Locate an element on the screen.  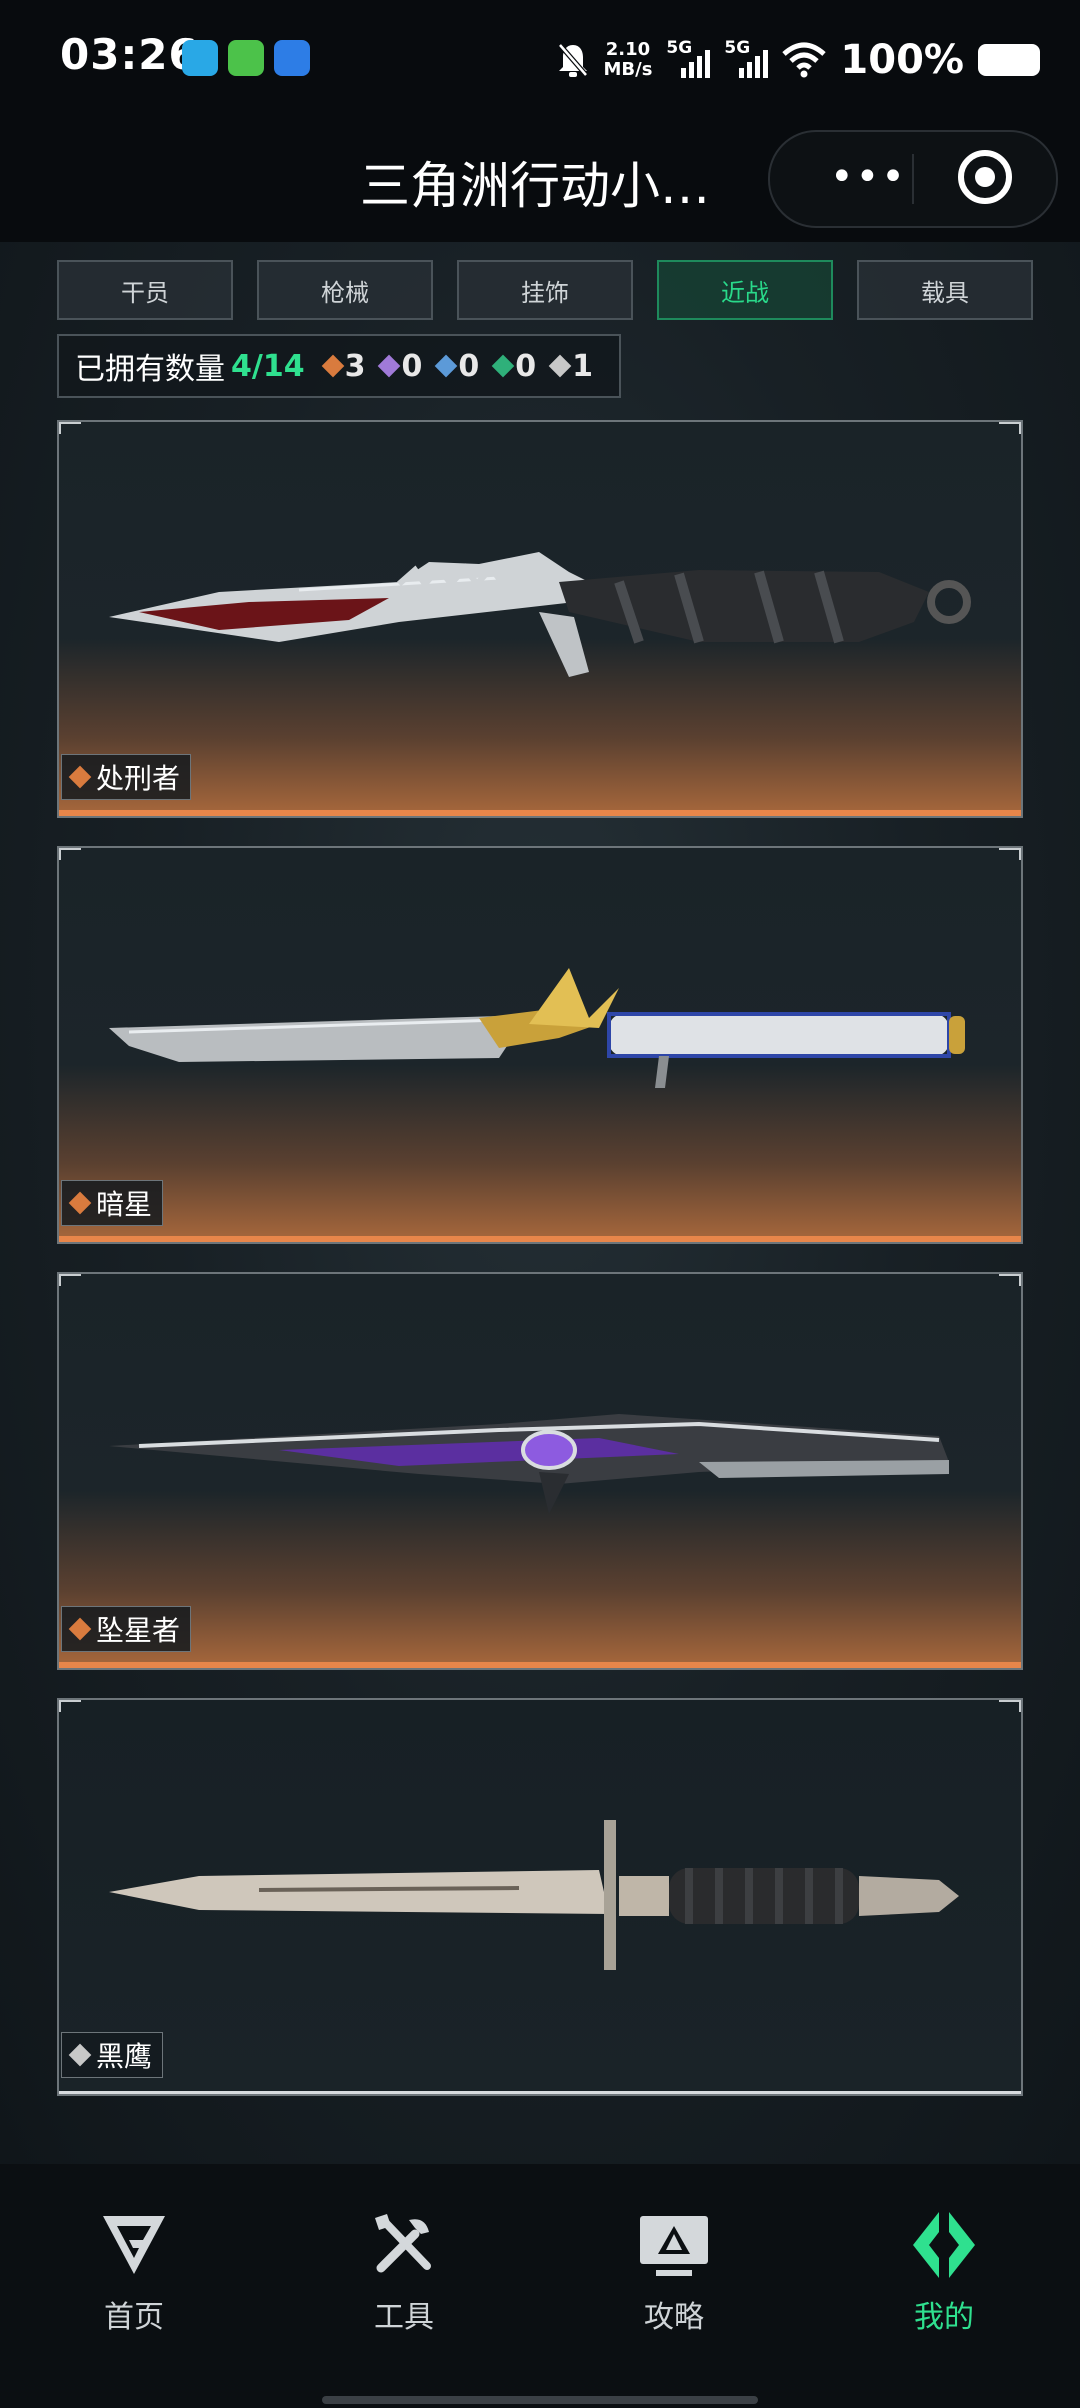
category-tabs: 干员 枪械 挂饰 近战 载具 is located at coordinates (545, 290).